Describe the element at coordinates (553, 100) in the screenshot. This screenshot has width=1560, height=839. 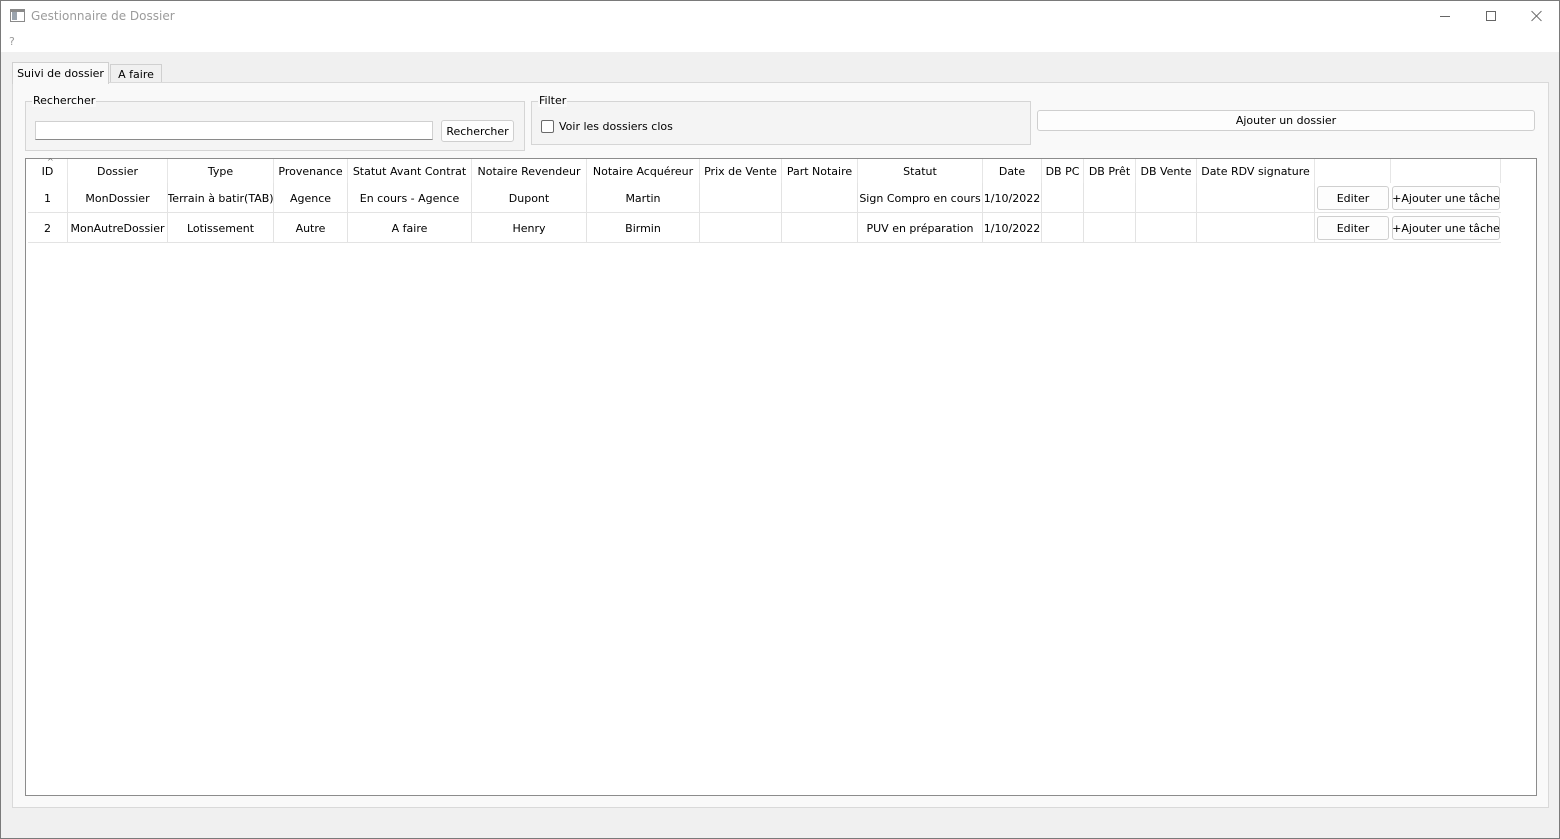
I see `filter-group-title: Filter` at that location.